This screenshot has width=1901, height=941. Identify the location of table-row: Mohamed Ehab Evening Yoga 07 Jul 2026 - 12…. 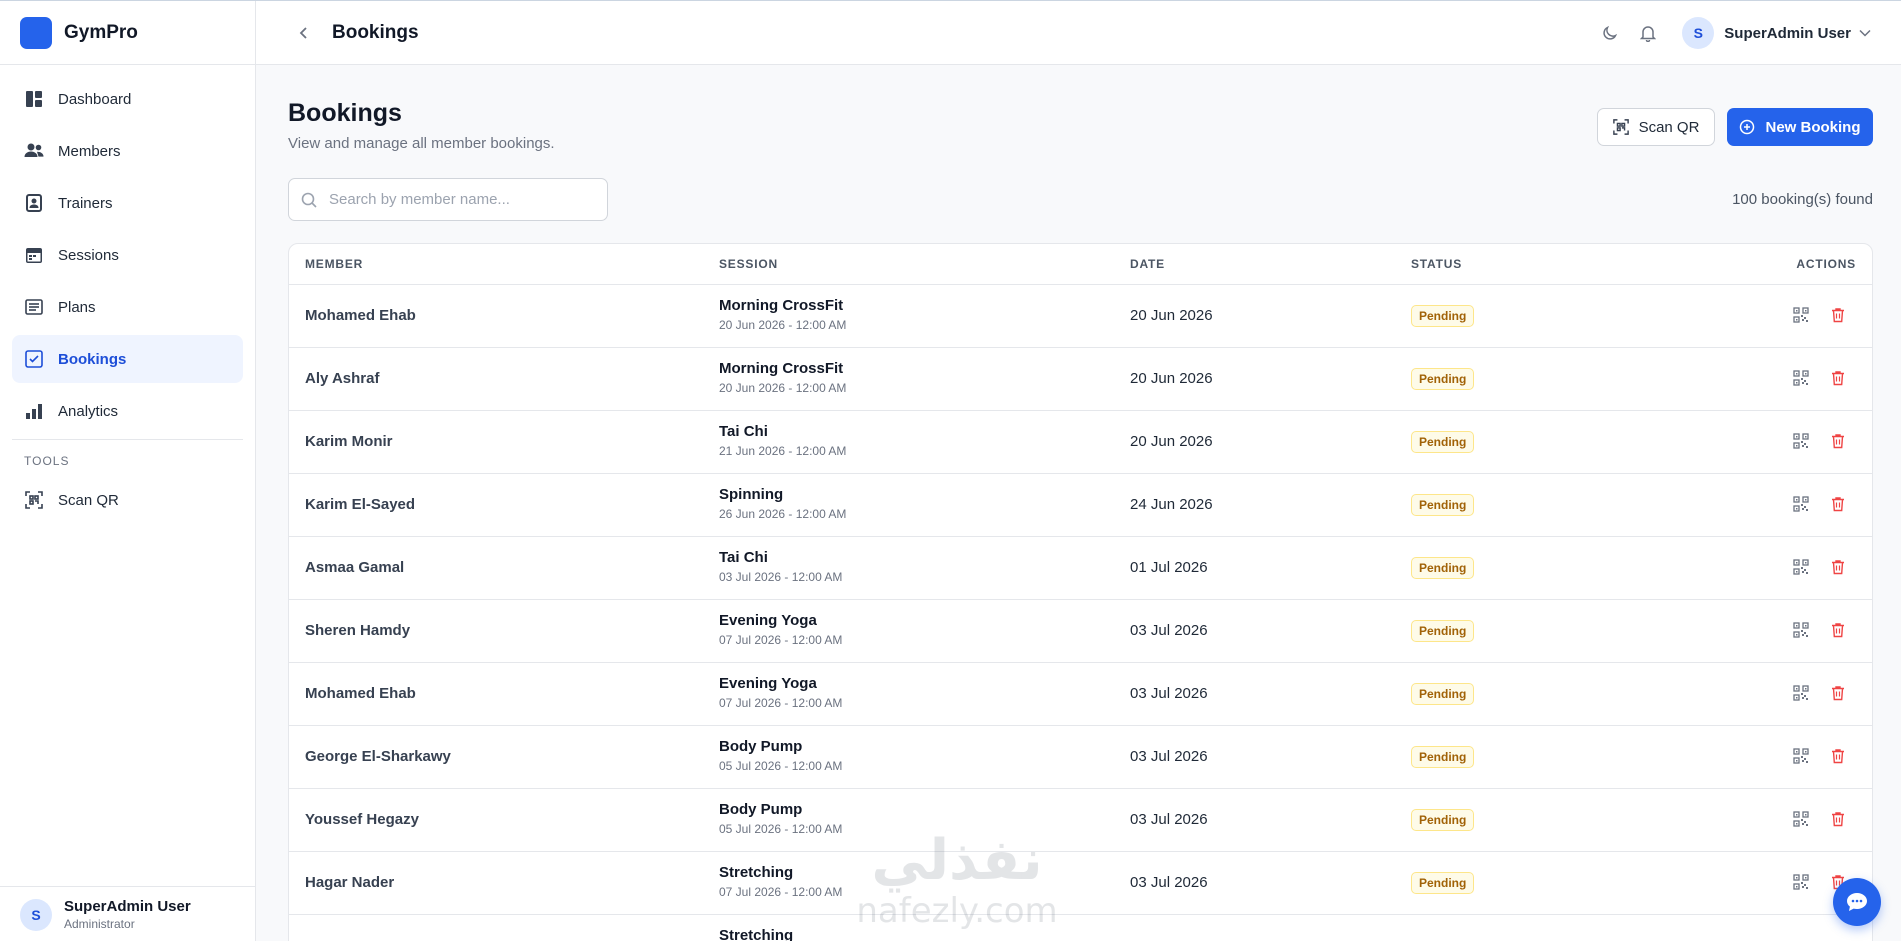
(1080, 694).